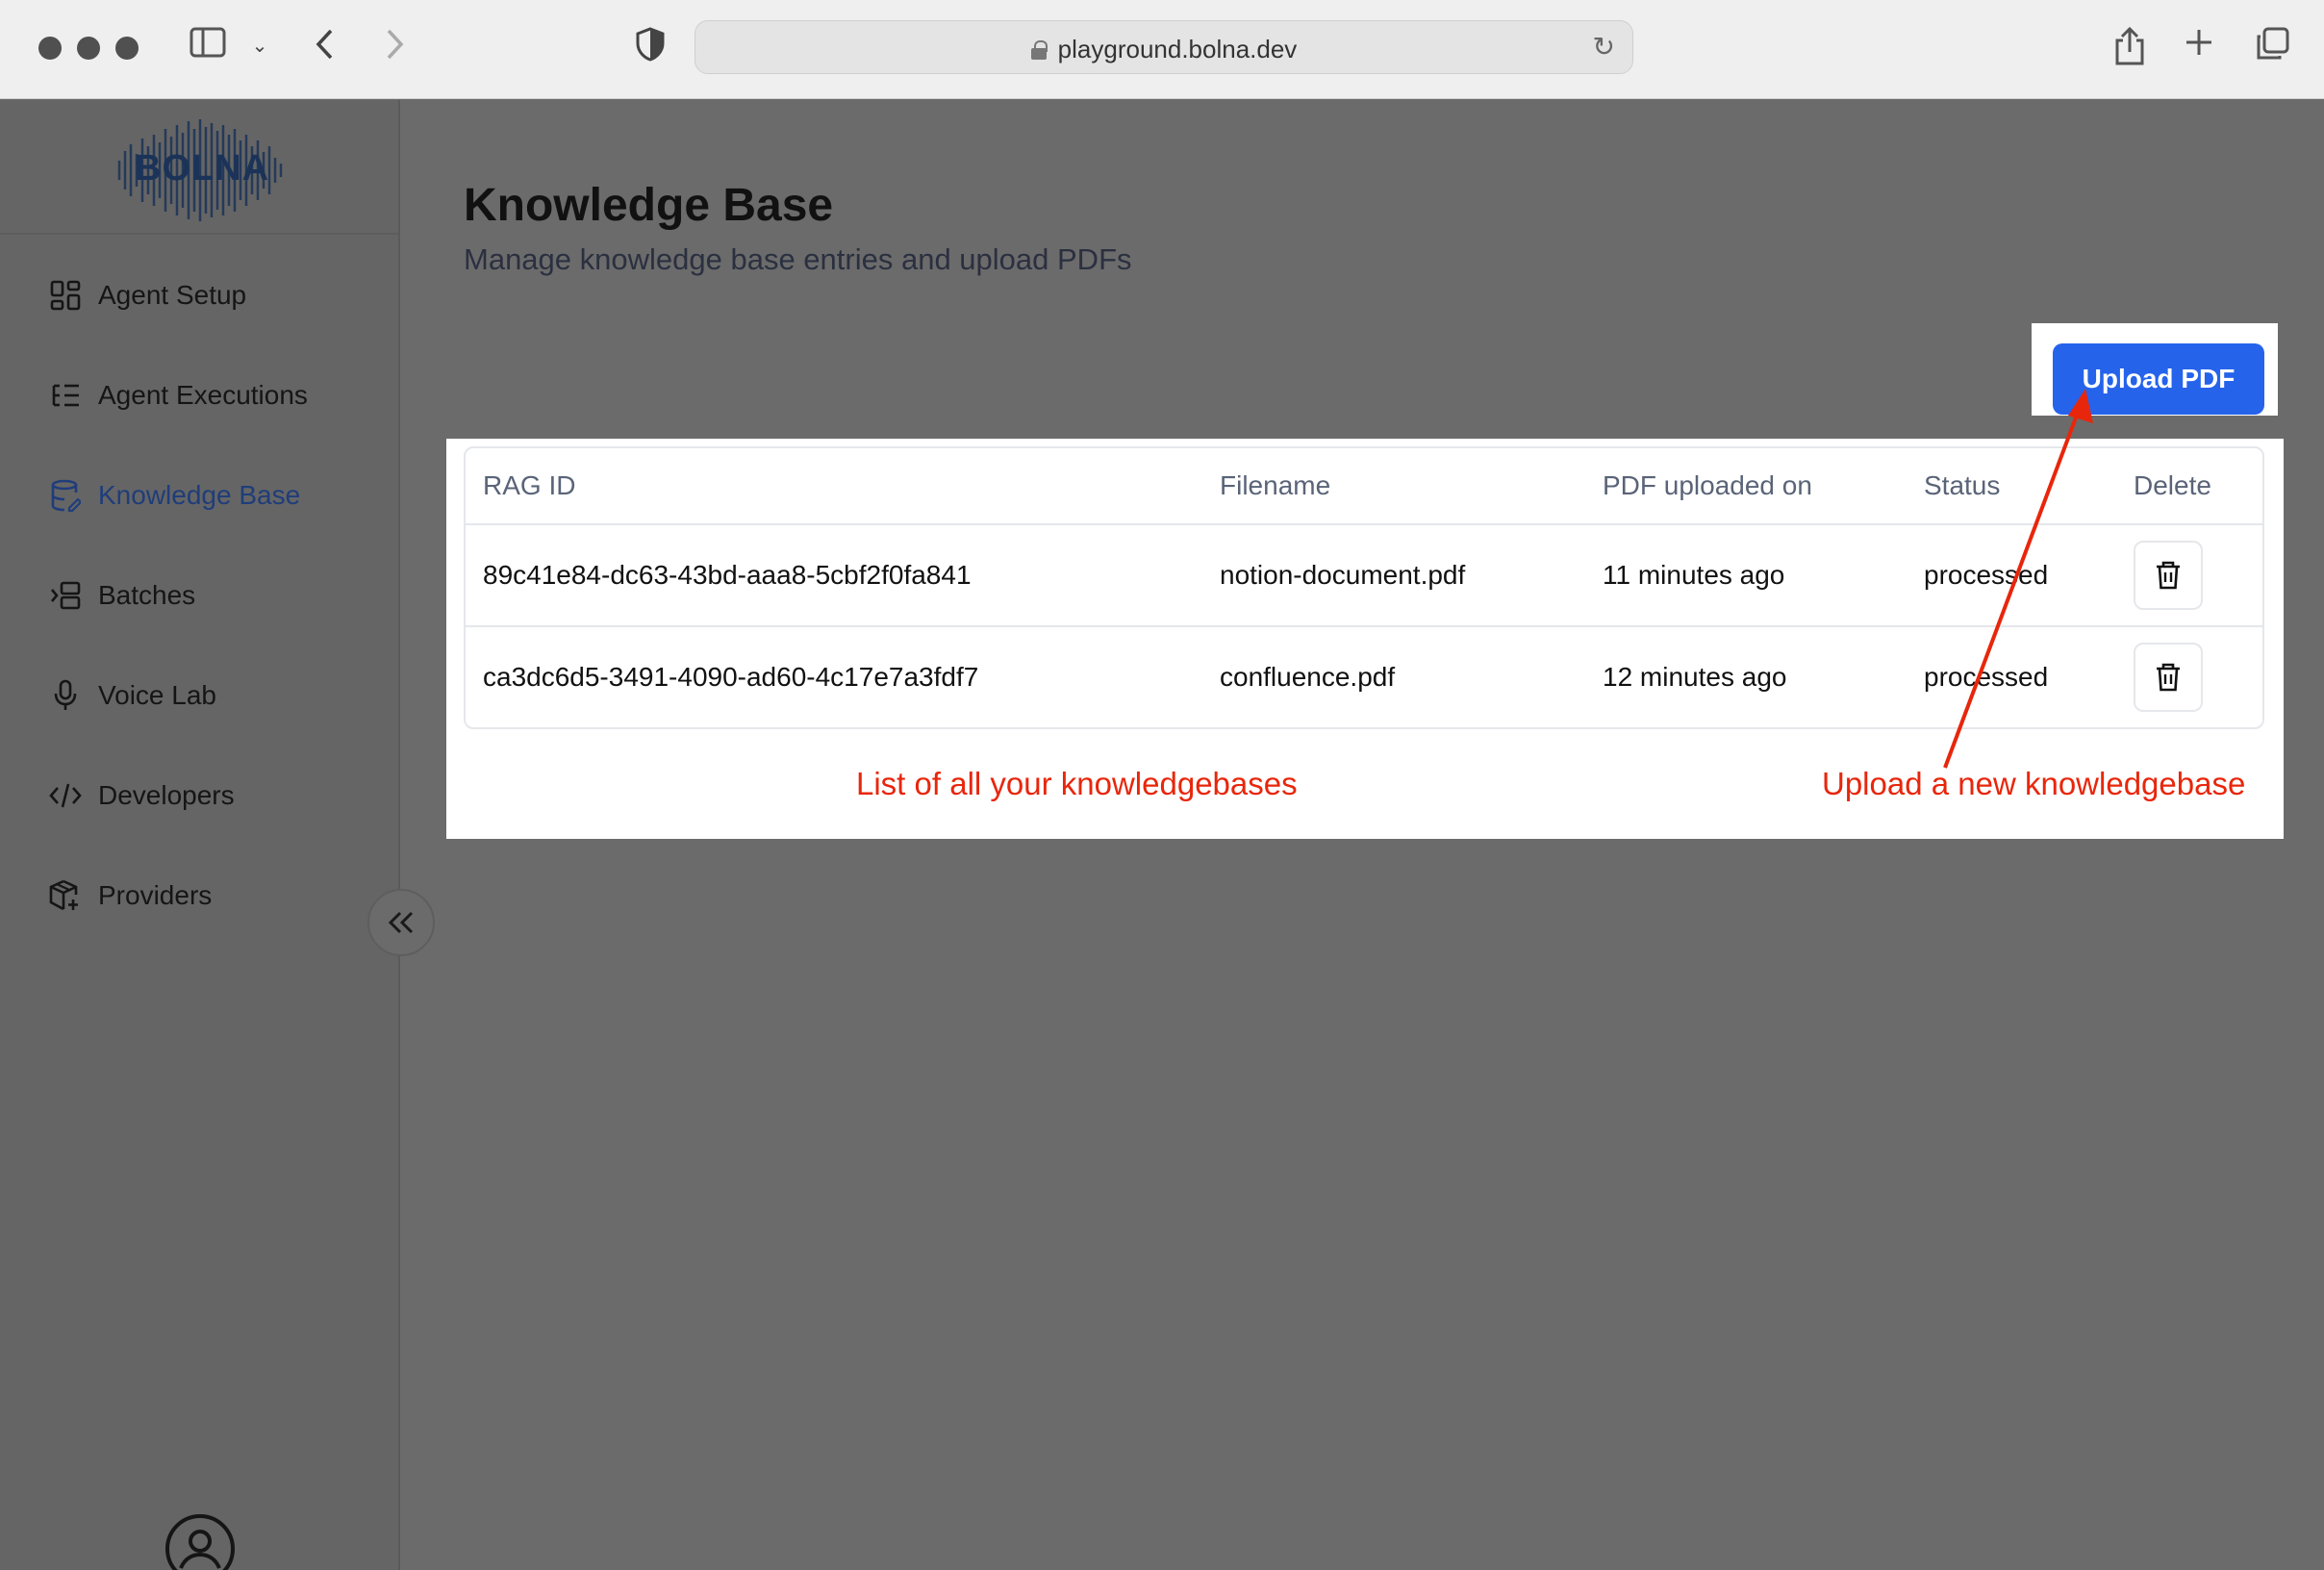 This screenshot has height=1570, width=2324. Describe the element at coordinates (1707, 485) in the screenshot. I see `column-header-uploaded: PDF uploaded on` at that location.